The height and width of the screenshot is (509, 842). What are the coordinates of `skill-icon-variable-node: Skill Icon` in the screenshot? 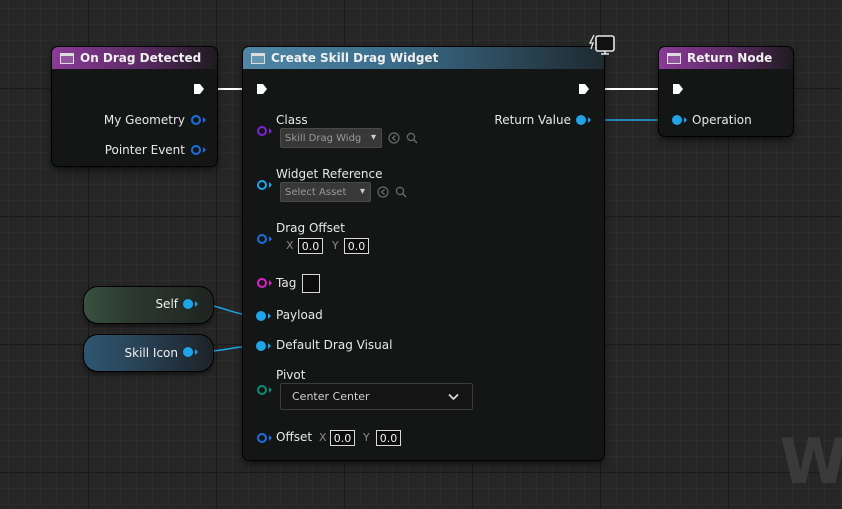 It's located at (148, 353).